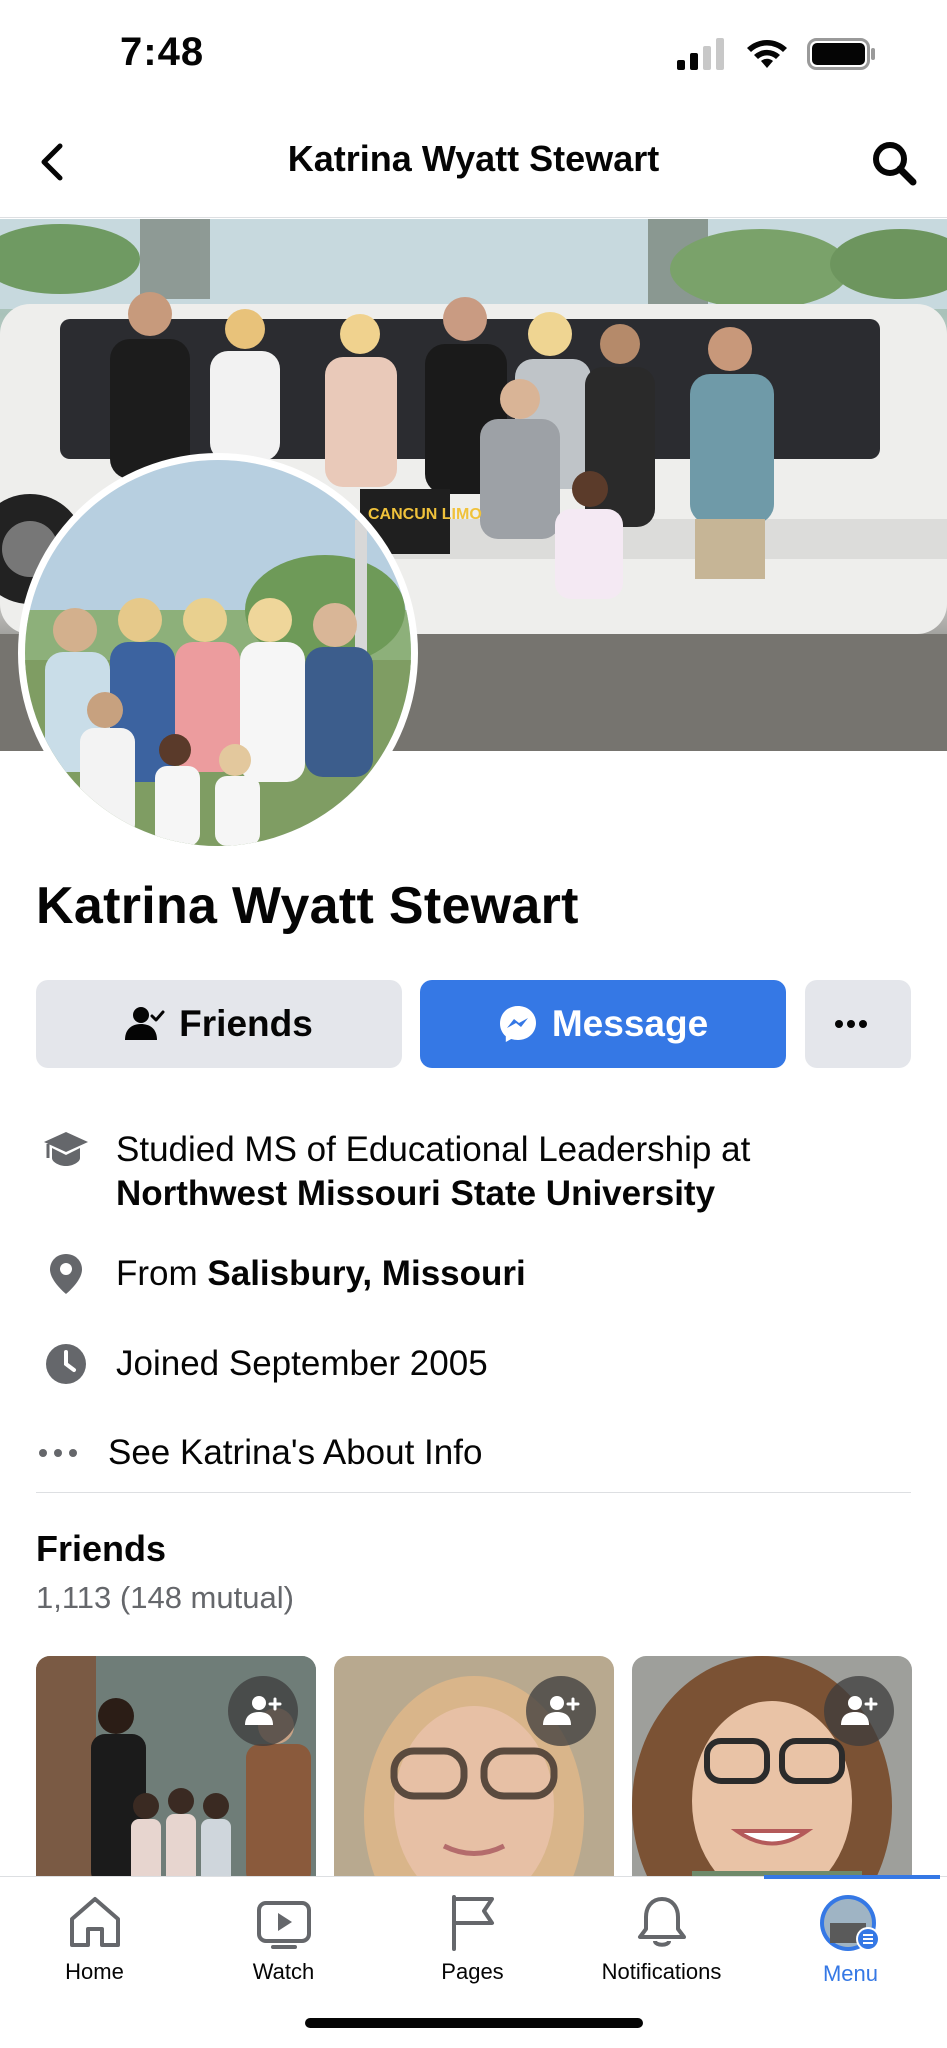 The height and width of the screenshot is (2048, 947). Describe the element at coordinates (472, 1923) in the screenshot. I see `flag-icon` at that location.